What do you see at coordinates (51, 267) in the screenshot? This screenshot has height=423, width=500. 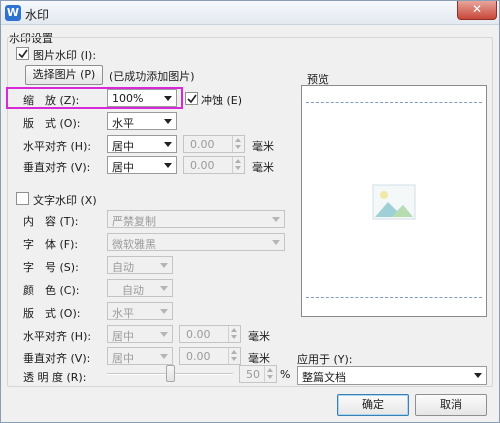 I see `size-label: 字 号 (S):` at bounding box center [51, 267].